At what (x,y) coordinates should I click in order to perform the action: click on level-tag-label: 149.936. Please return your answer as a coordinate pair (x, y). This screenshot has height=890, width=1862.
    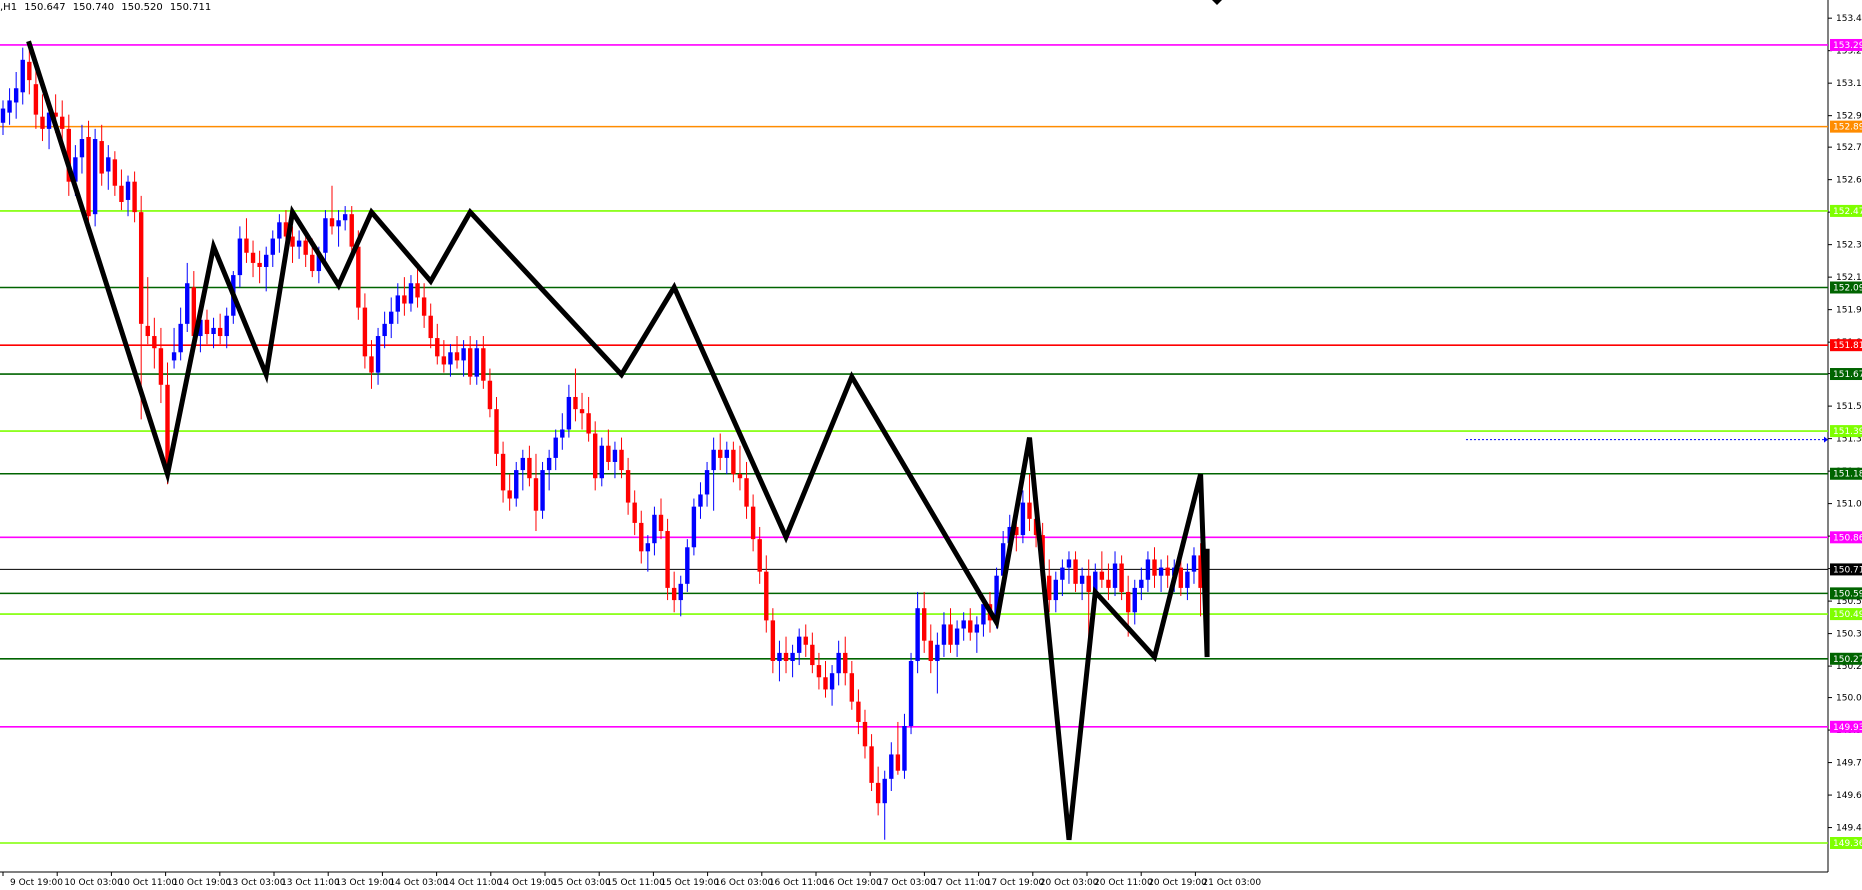
    Looking at the image, I should click on (1847, 728).